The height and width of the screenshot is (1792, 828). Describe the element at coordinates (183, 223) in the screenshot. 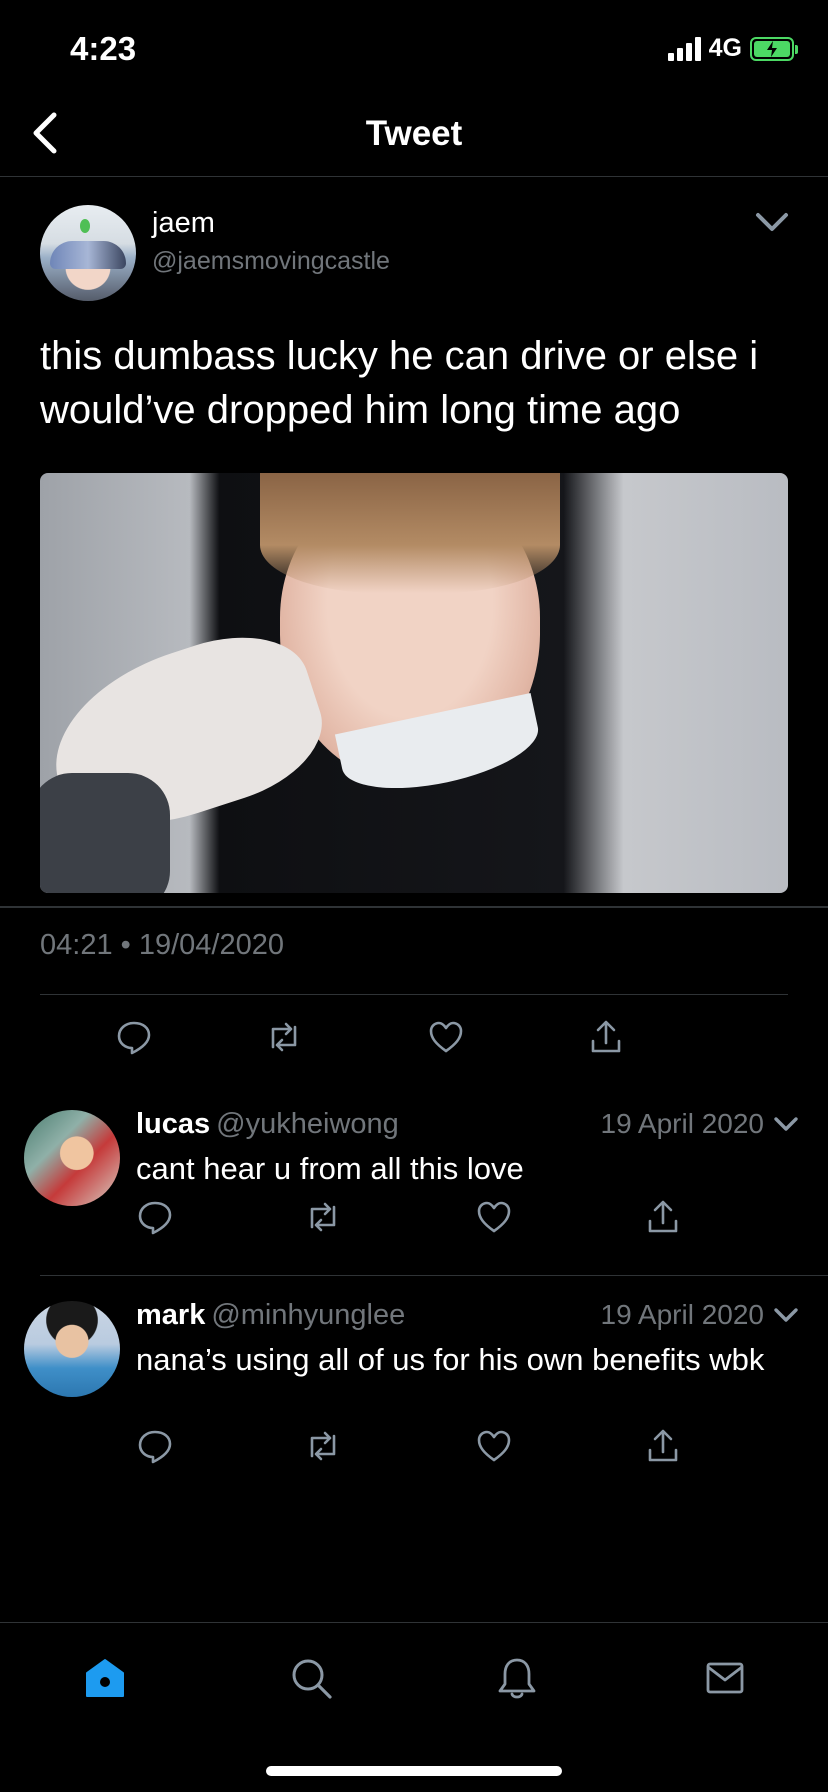

I see `author-name: jaem` at that location.